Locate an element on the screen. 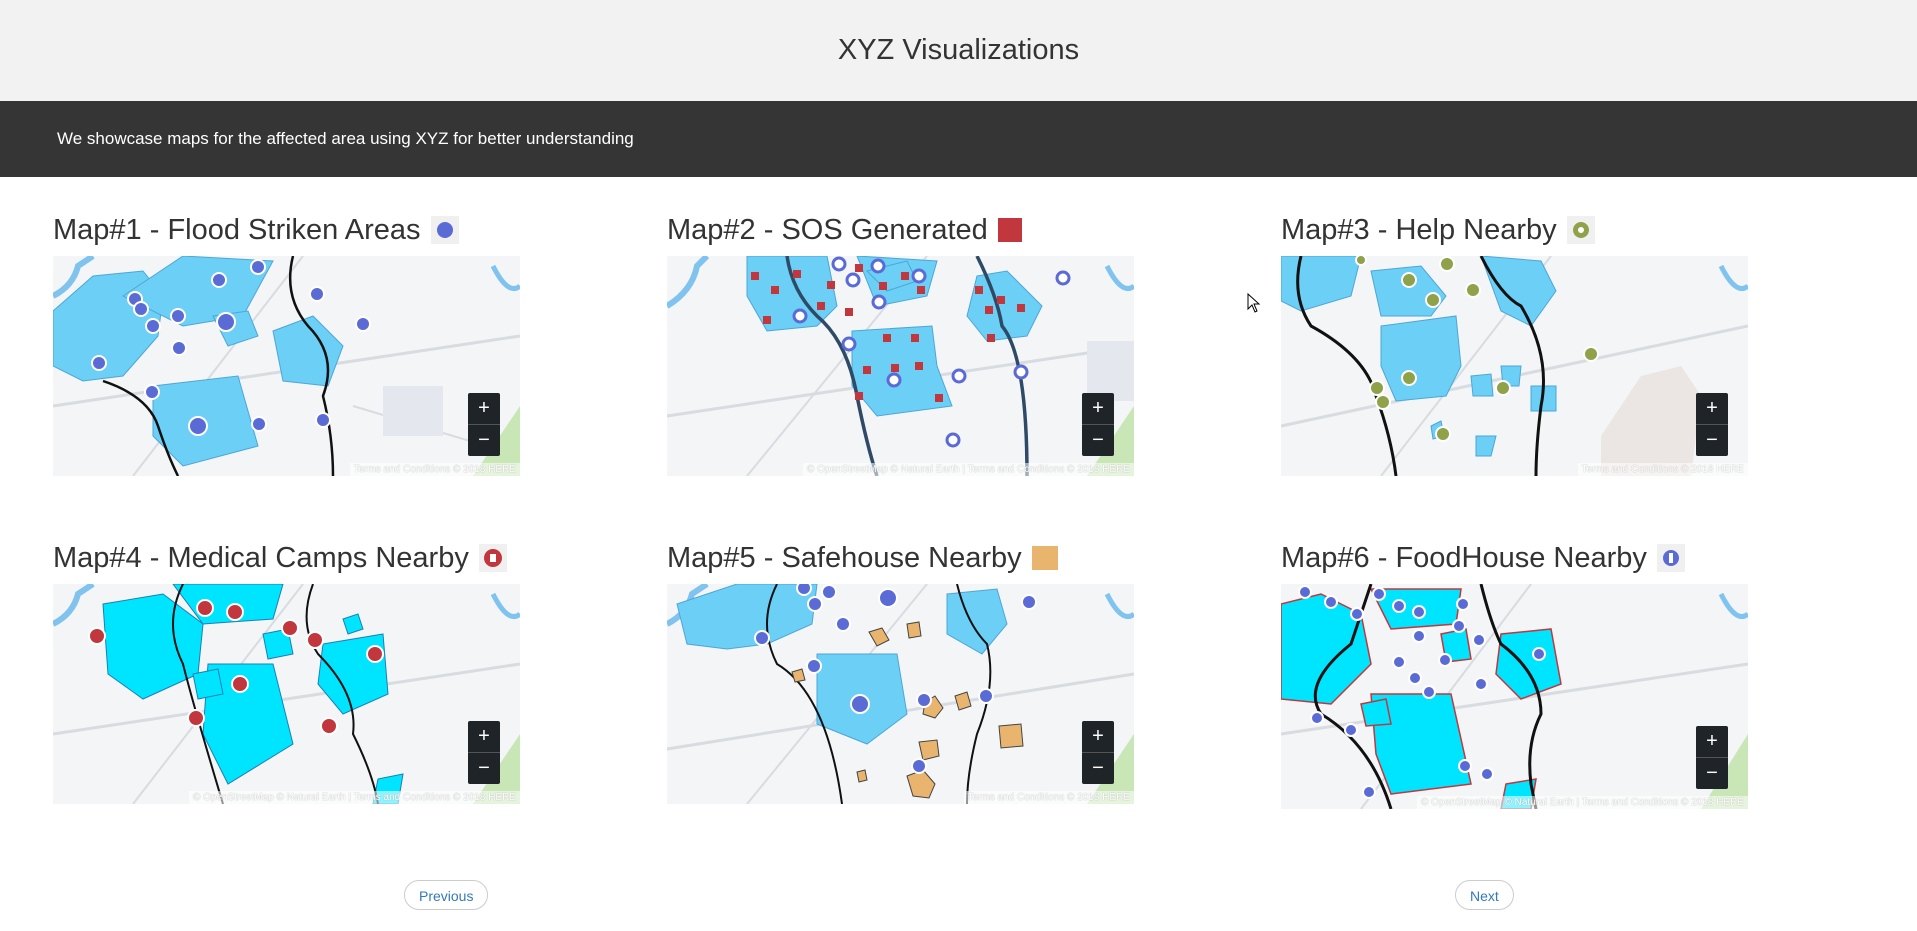 Image resolution: width=1917 pixels, height=931 pixels. red-square-icon is located at coordinates (1009, 230).